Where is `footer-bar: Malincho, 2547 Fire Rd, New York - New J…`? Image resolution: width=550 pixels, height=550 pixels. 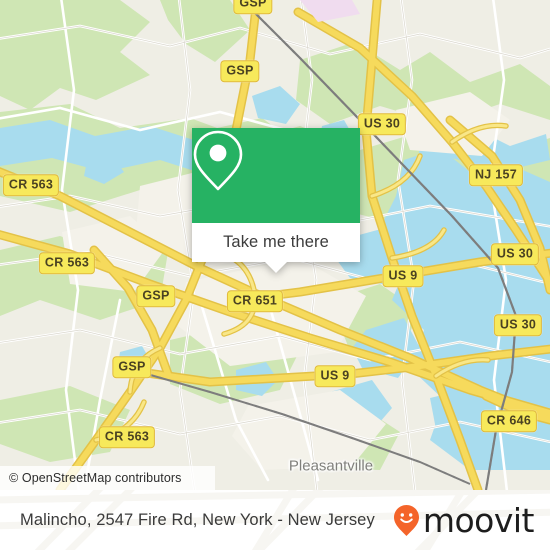 footer-bar: Malincho, 2547 Fire Rd, New York - New J… is located at coordinates (275, 520).